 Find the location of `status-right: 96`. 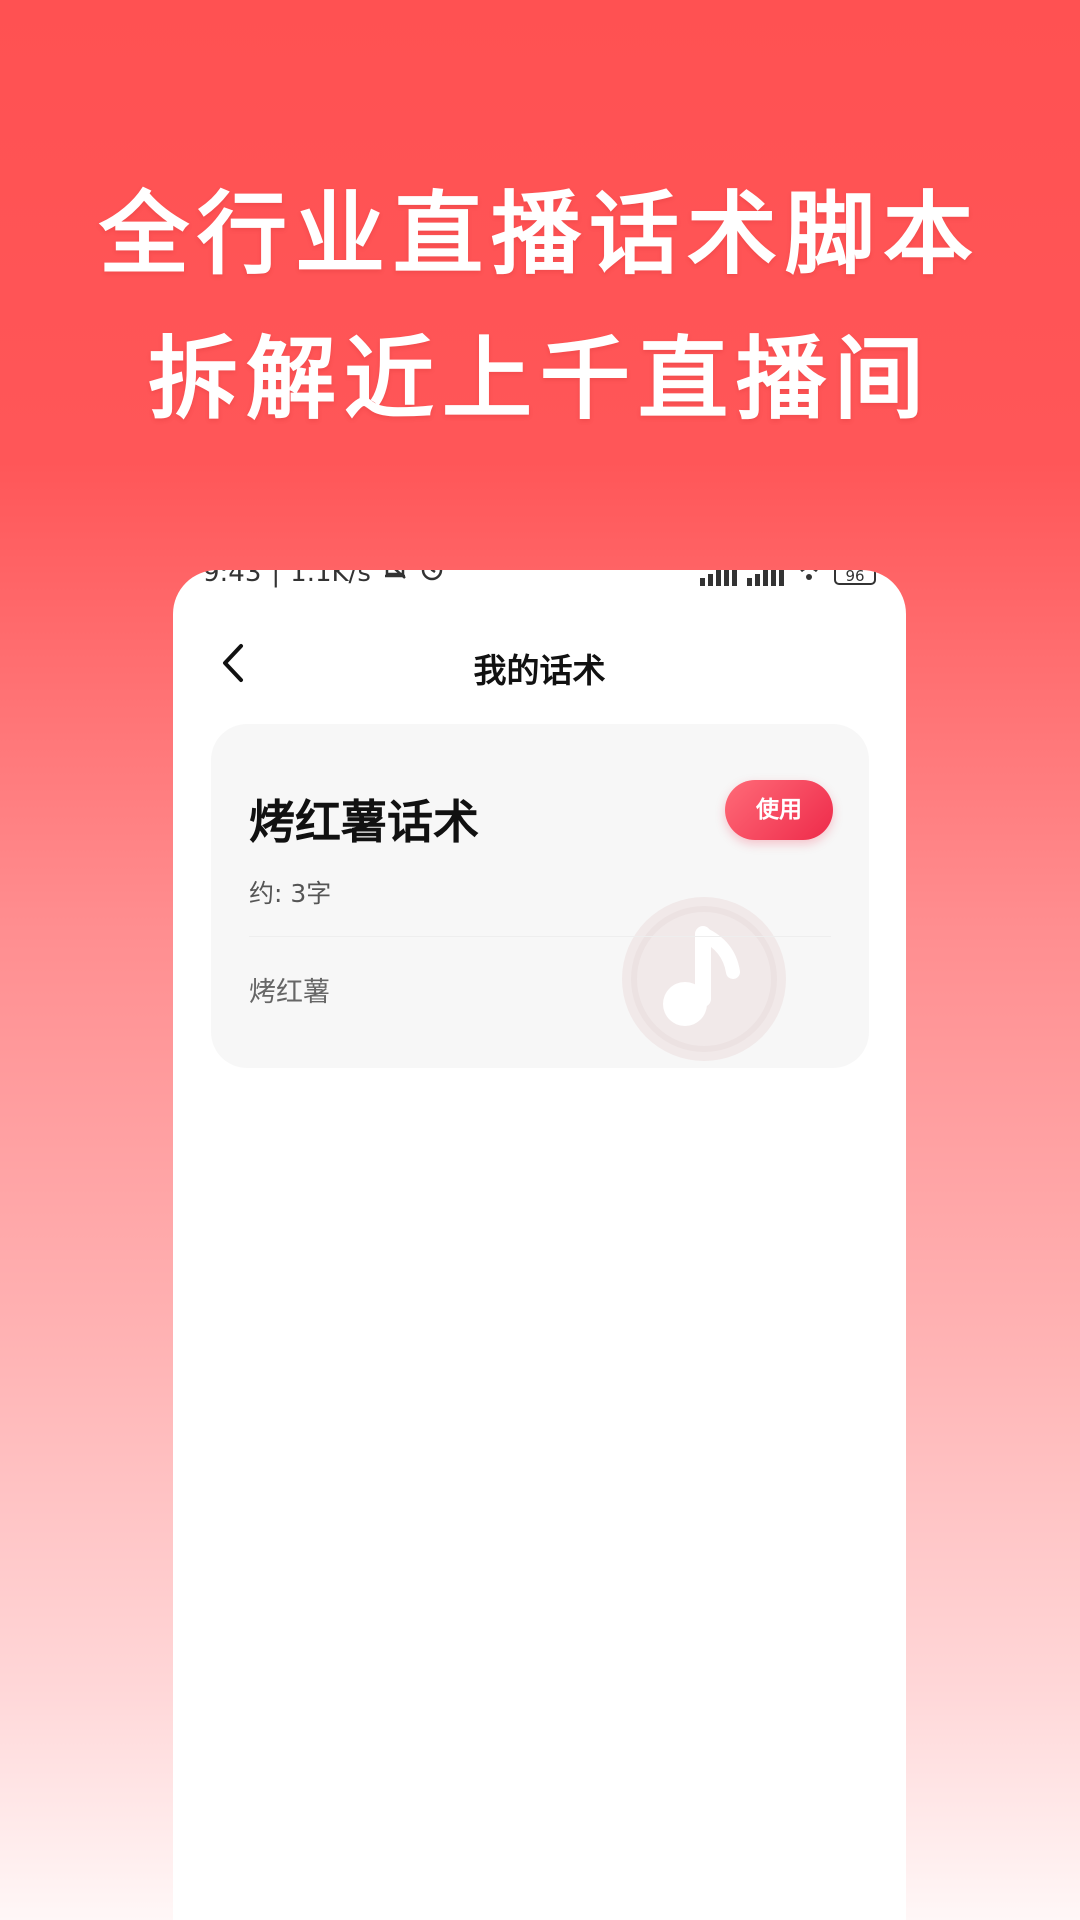

status-right: 96 is located at coordinates (788, 579).